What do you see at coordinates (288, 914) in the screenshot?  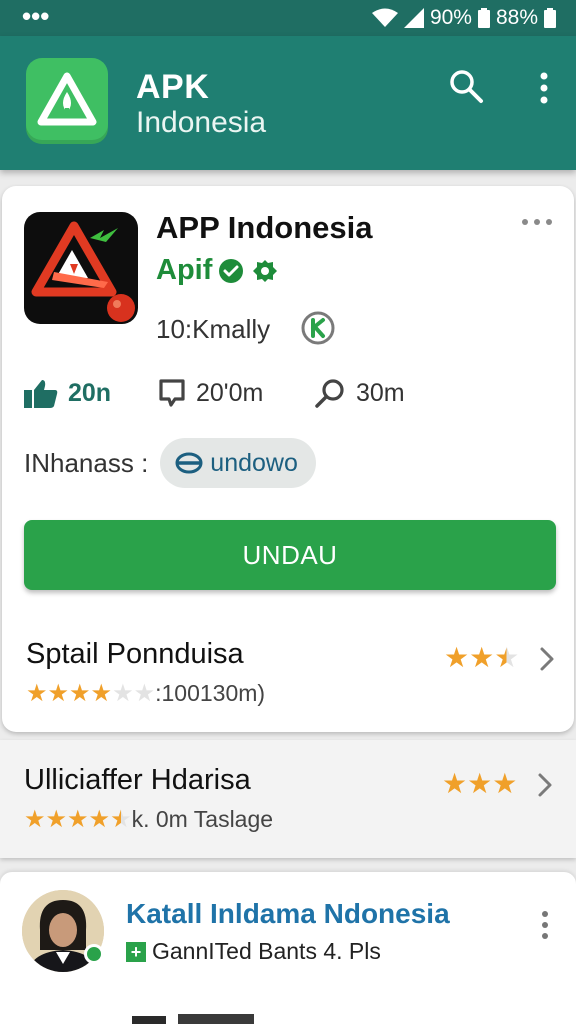 I see `profile-title: Katall Inldama Ndonesia` at bounding box center [288, 914].